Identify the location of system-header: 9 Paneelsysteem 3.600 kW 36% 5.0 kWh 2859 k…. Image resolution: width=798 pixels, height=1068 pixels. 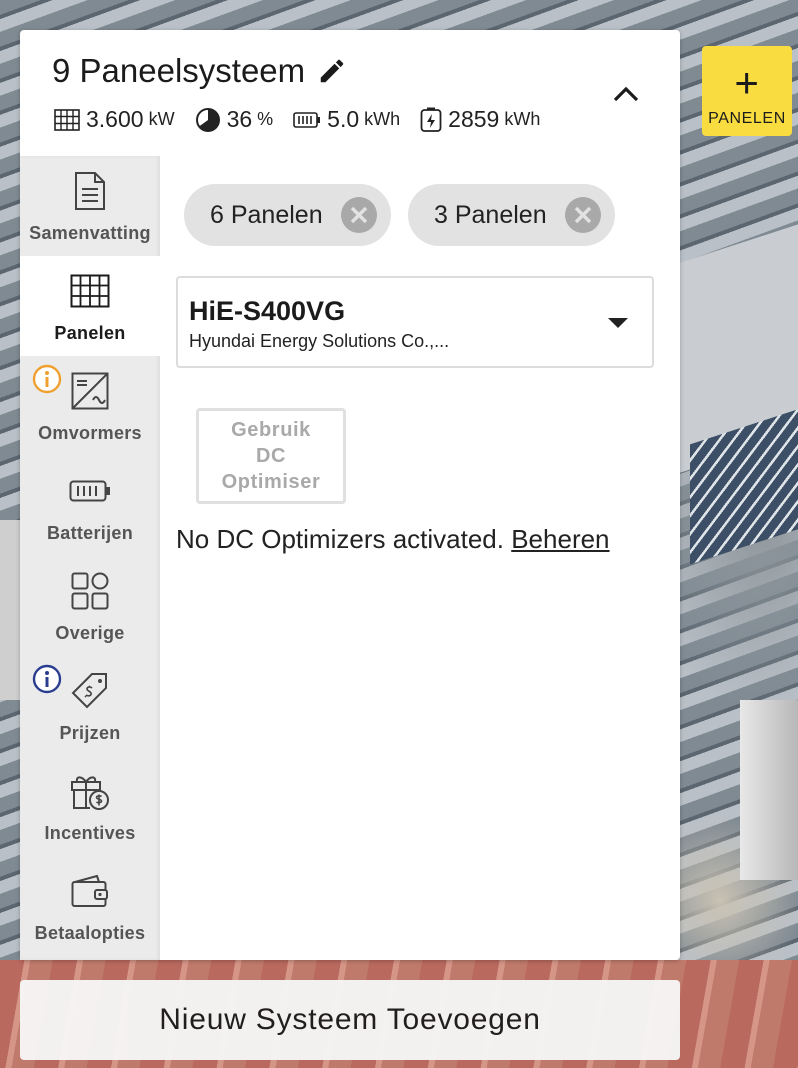
(350, 93).